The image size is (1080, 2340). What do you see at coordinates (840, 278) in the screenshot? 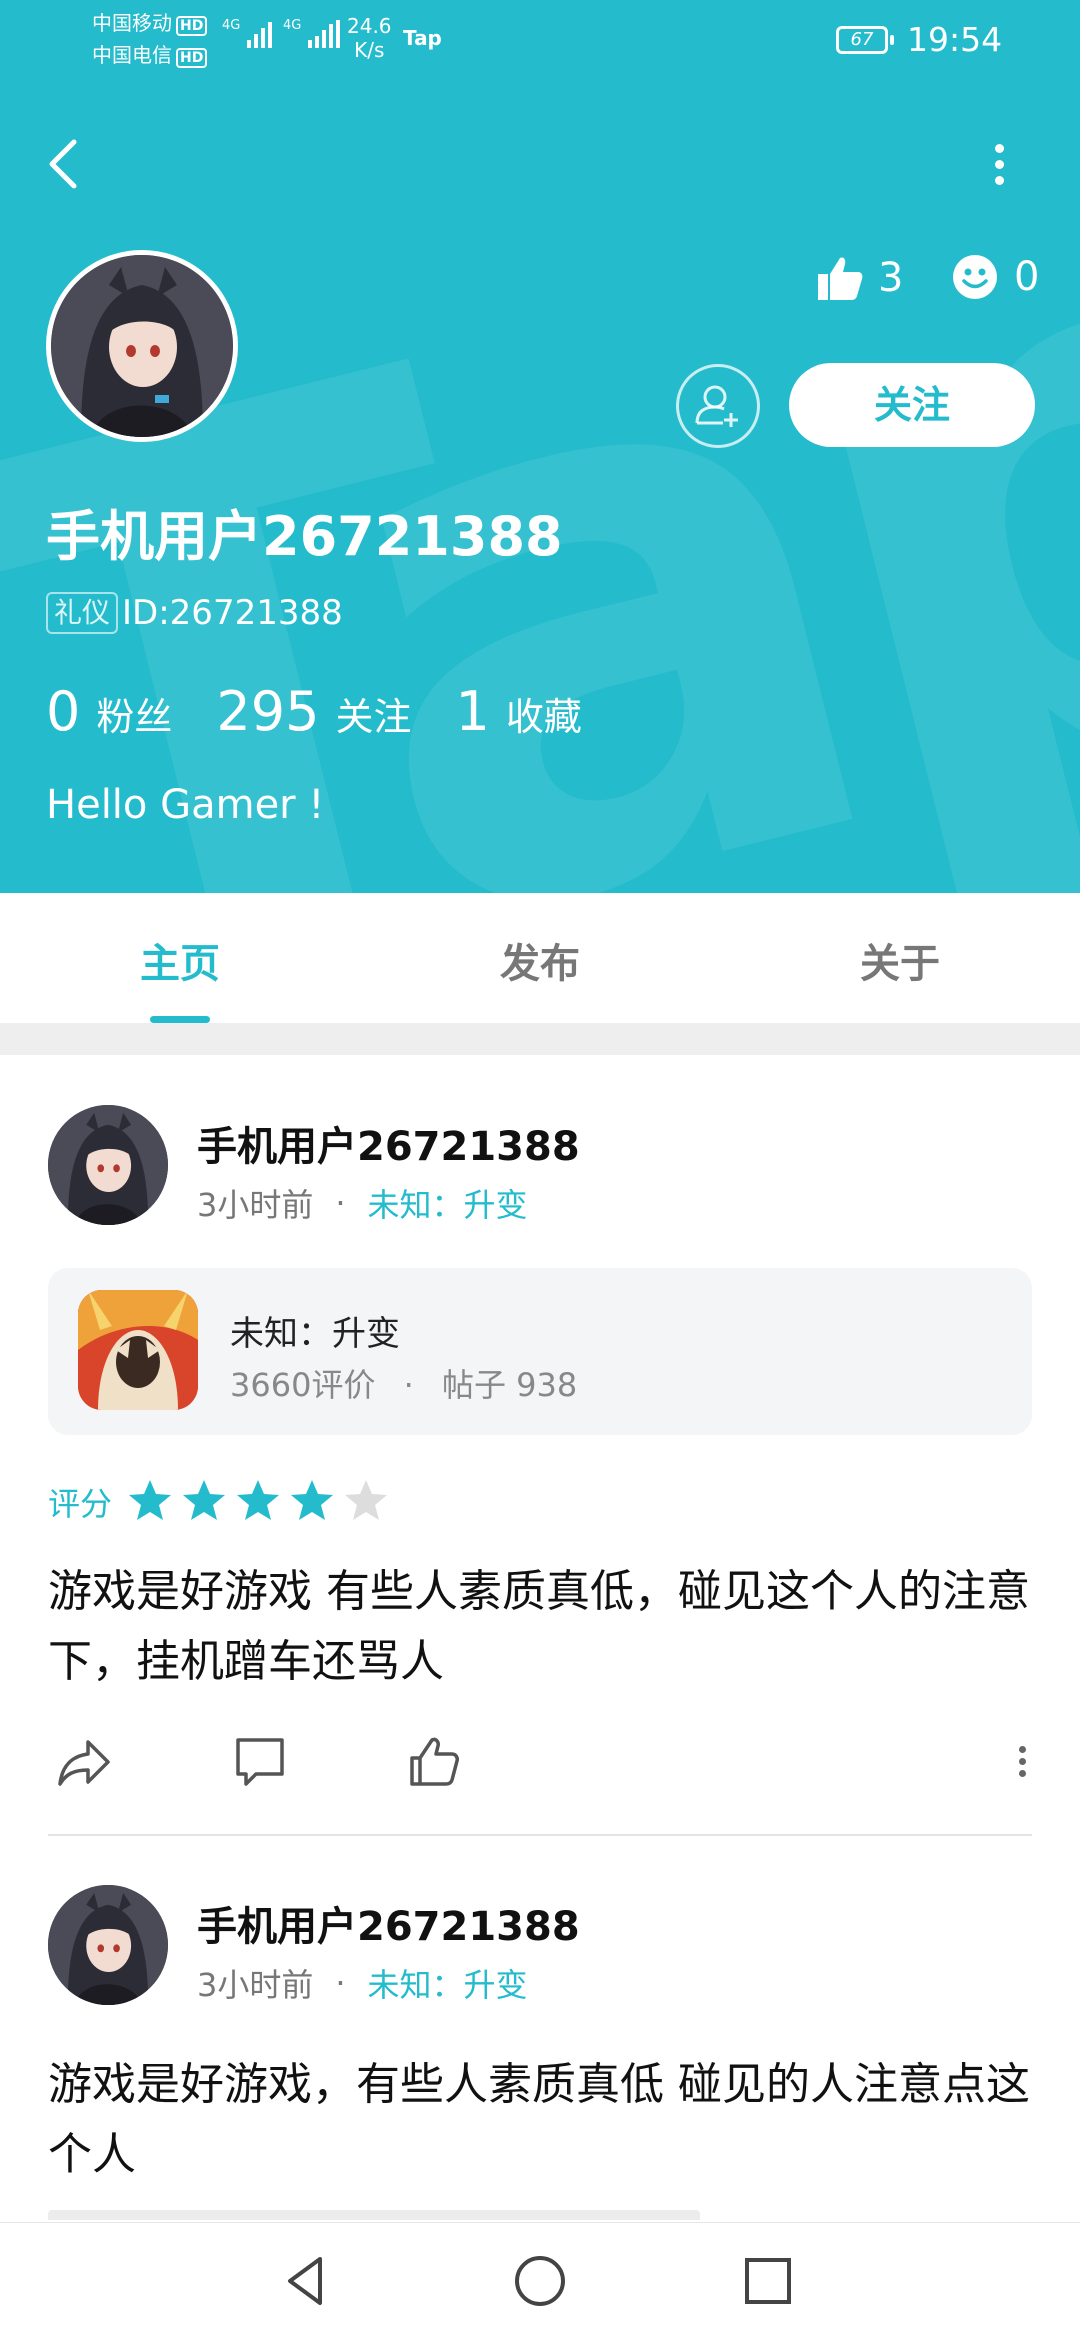
I see `thumbs-up-icon` at bounding box center [840, 278].